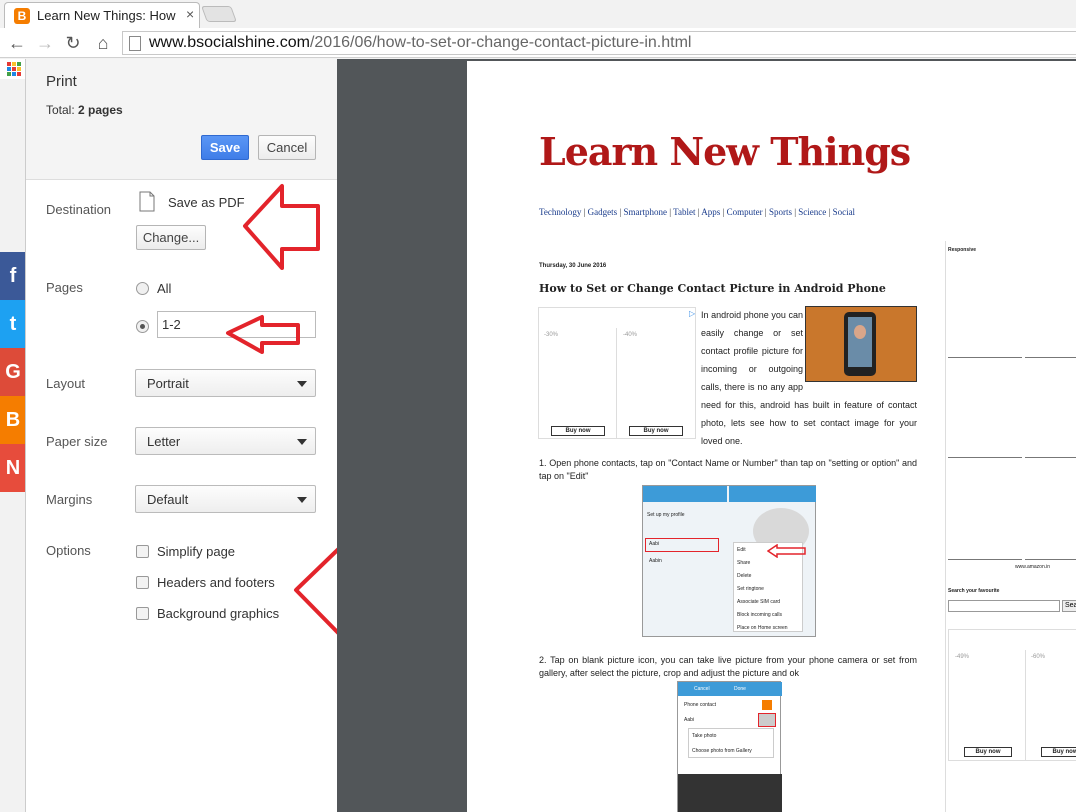  What do you see at coordinates (760, 615) in the screenshot?
I see `menu-row: Block incoming calls` at bounding box center [760, 615].